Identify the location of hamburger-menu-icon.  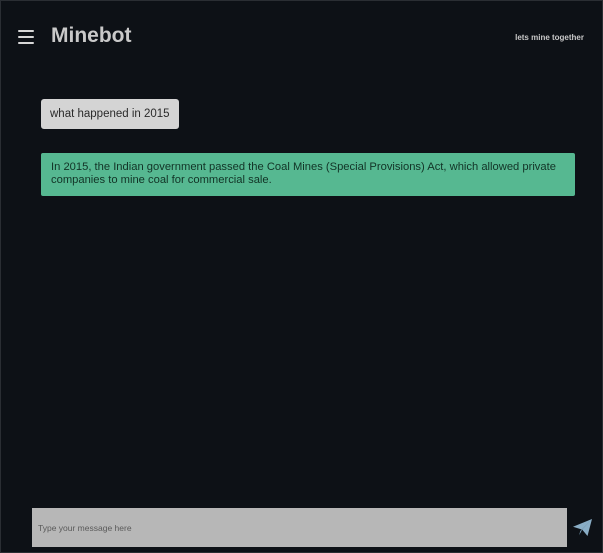
(26, 37).